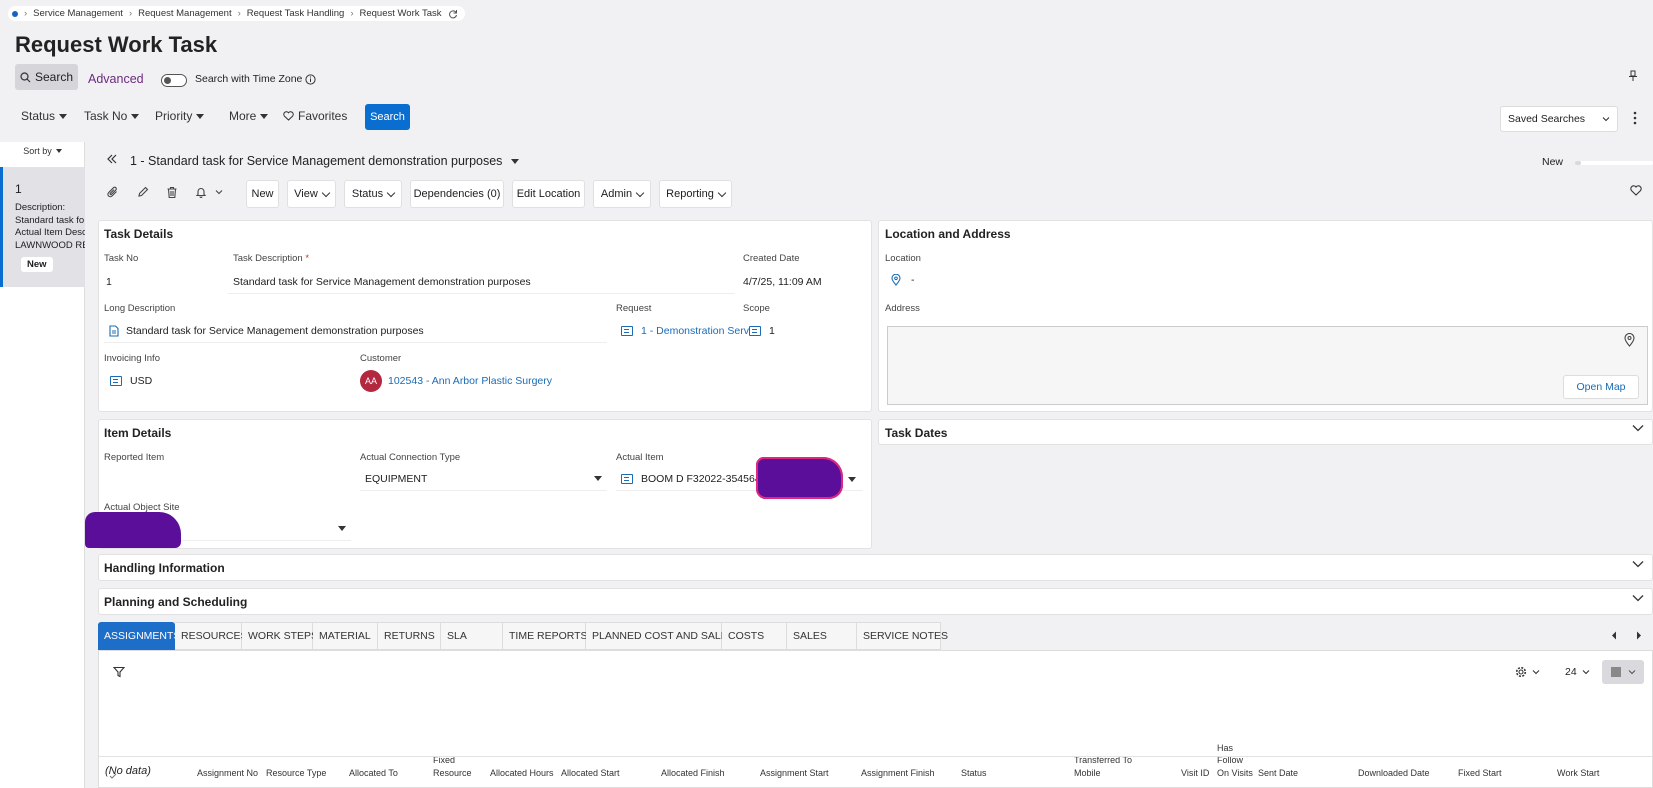  Describe the element at coordinates (373, 773) in the screenshot. I see `column-header: Allocated To` at that location.